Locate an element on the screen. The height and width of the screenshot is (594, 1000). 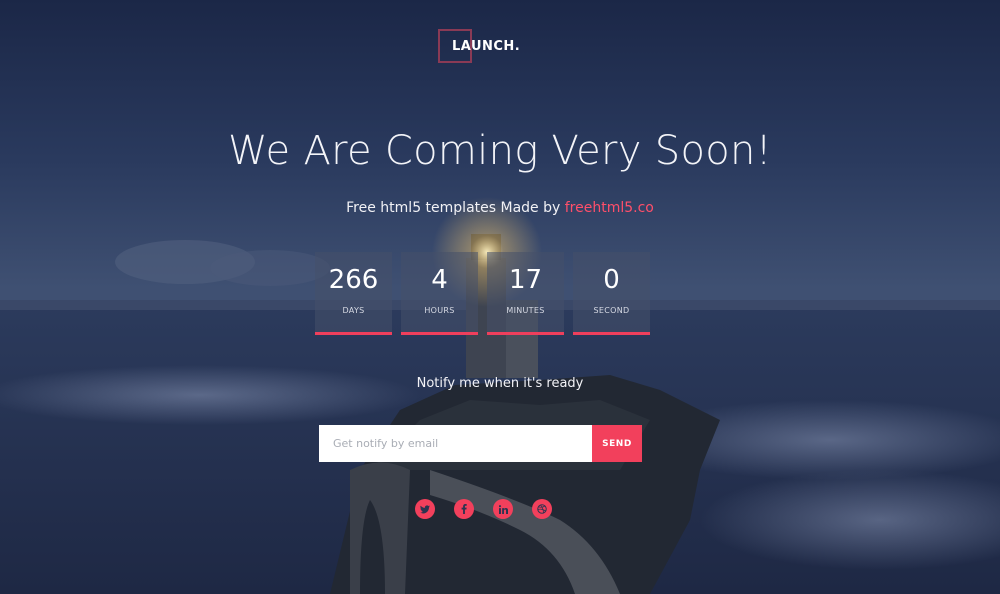
send-button: SEND is located at coordinates (617, 443).